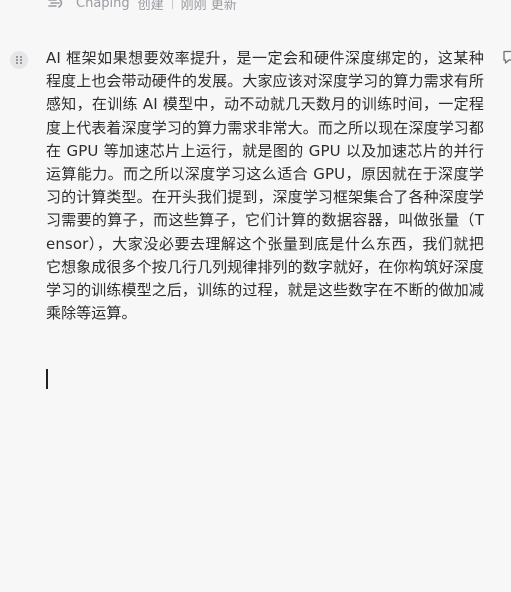  Describe the element at coordinates (208, 6) in the screenshot. I see `updated-time: 刚刚 更新` at that location.